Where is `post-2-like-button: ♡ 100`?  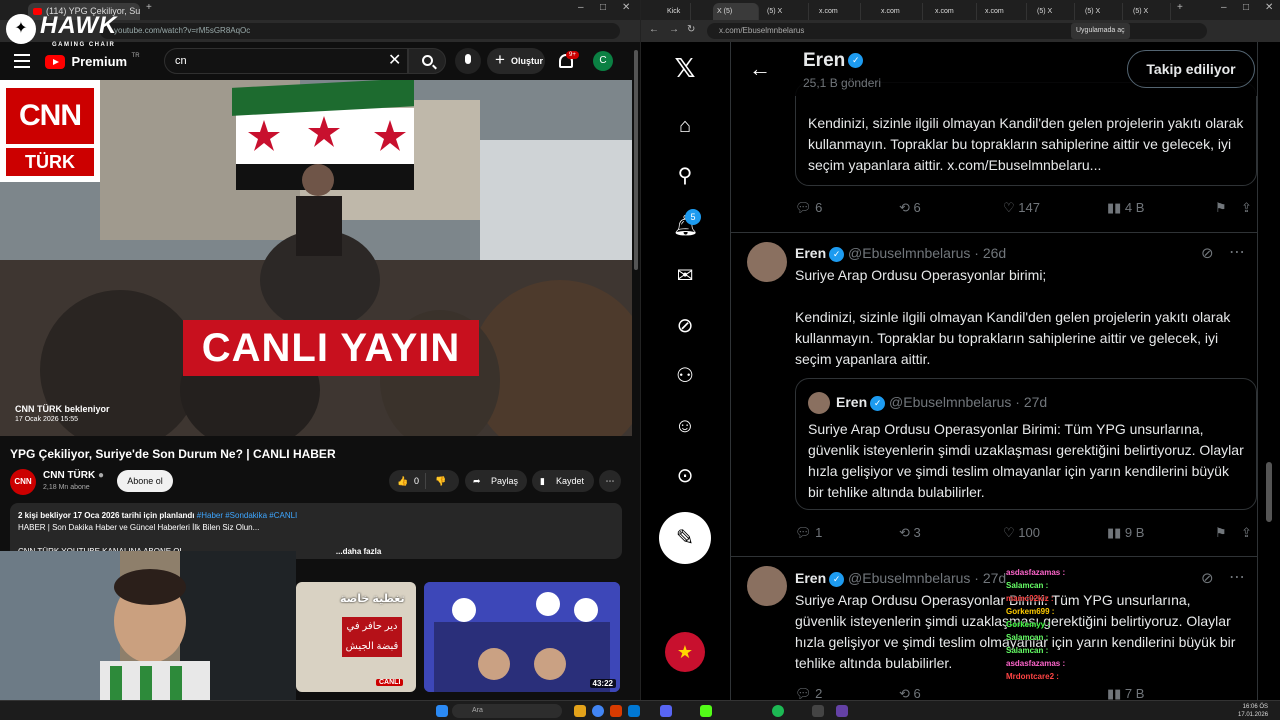 post-2-like-button: ♡ 100 is located at coordinates (1021, 533).